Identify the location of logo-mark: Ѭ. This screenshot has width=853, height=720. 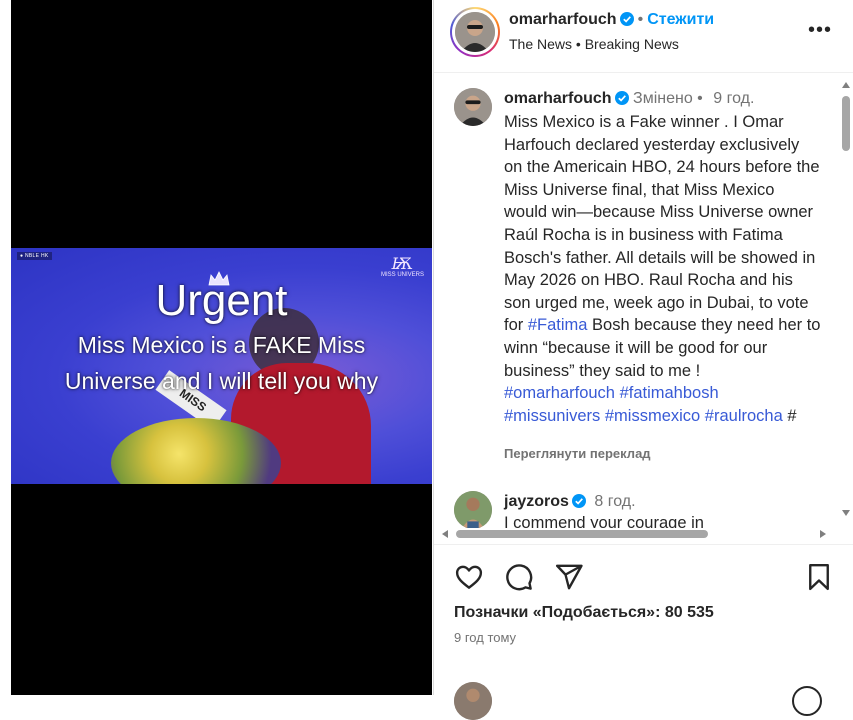
(402, 263).